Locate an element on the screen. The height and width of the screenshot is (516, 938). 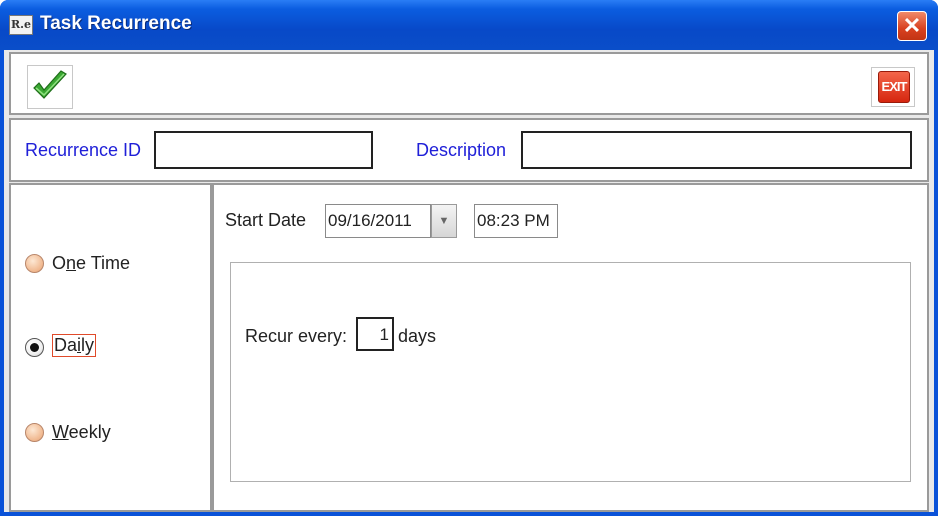
recur-every-input: 1 is located at coordinates (375, 334).